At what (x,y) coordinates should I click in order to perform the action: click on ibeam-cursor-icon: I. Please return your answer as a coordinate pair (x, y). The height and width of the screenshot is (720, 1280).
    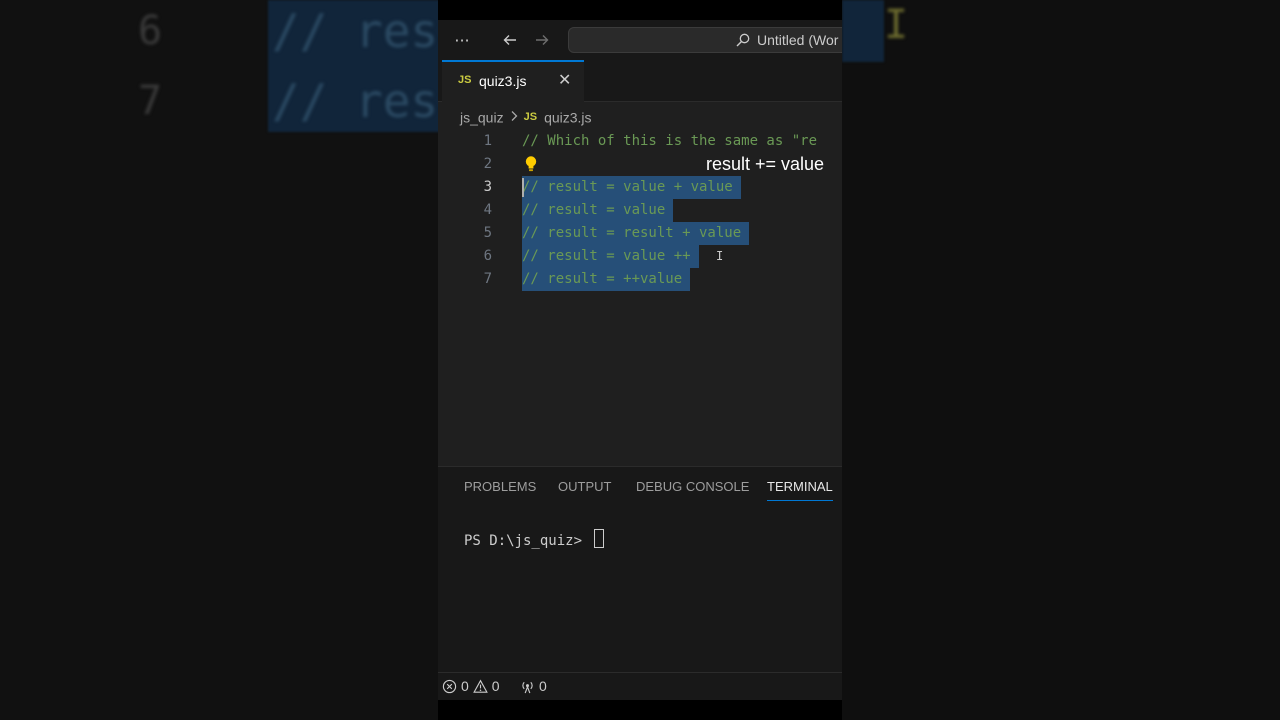
    Looking at the image, I should click on (720, 256).